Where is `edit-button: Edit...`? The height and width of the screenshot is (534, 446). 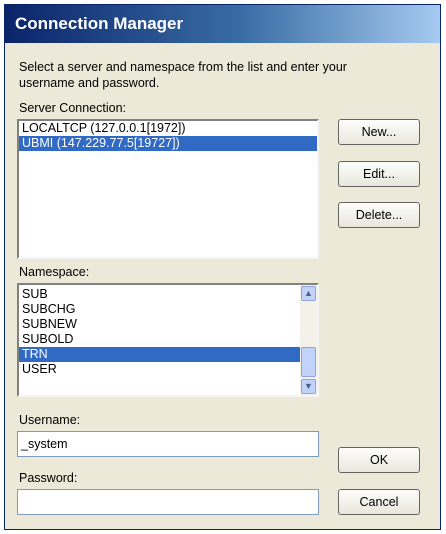 edit-button: Edit... is located at coordinates (379, 174).